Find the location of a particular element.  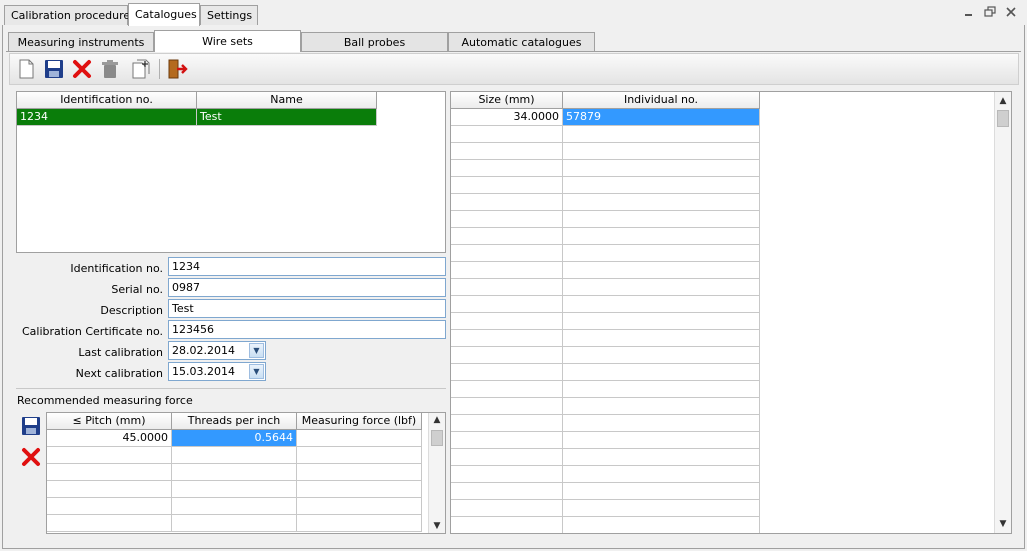

copy-icon is located at coordinates (141, 69).